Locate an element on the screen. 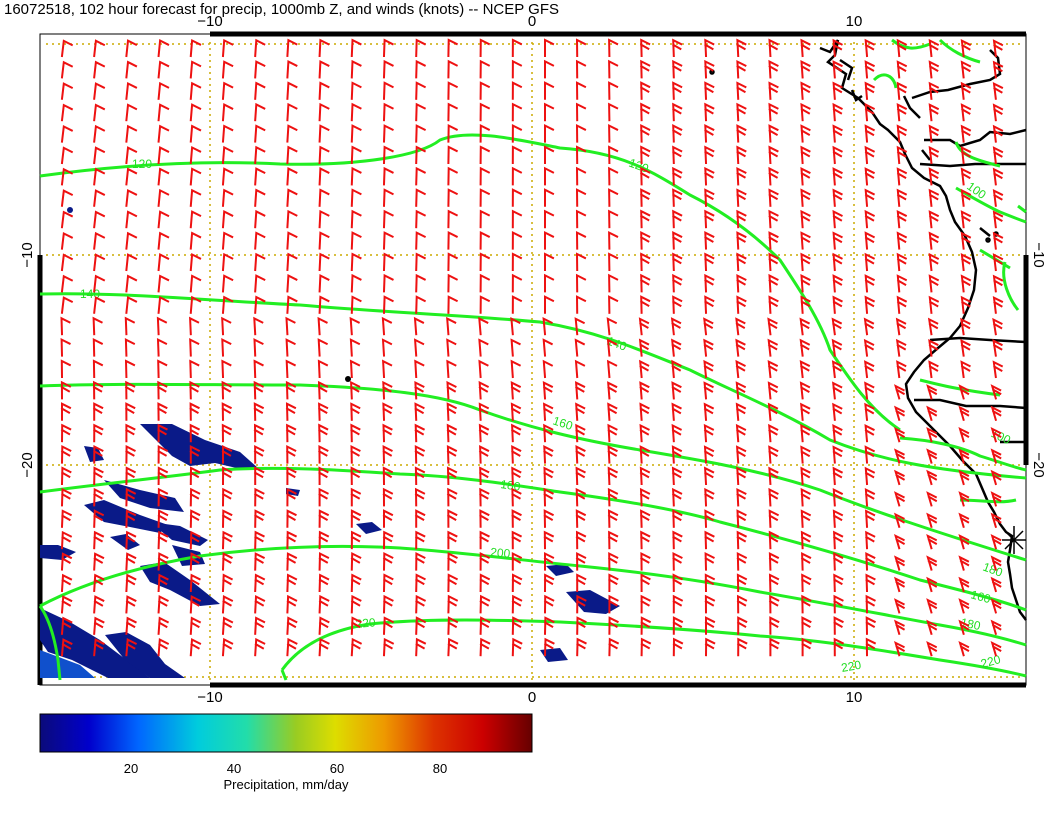 Image resolution: width=1056 pixels, height=816 pixels. contour-label-120-west: 120 is located at coordinates (142, 164).